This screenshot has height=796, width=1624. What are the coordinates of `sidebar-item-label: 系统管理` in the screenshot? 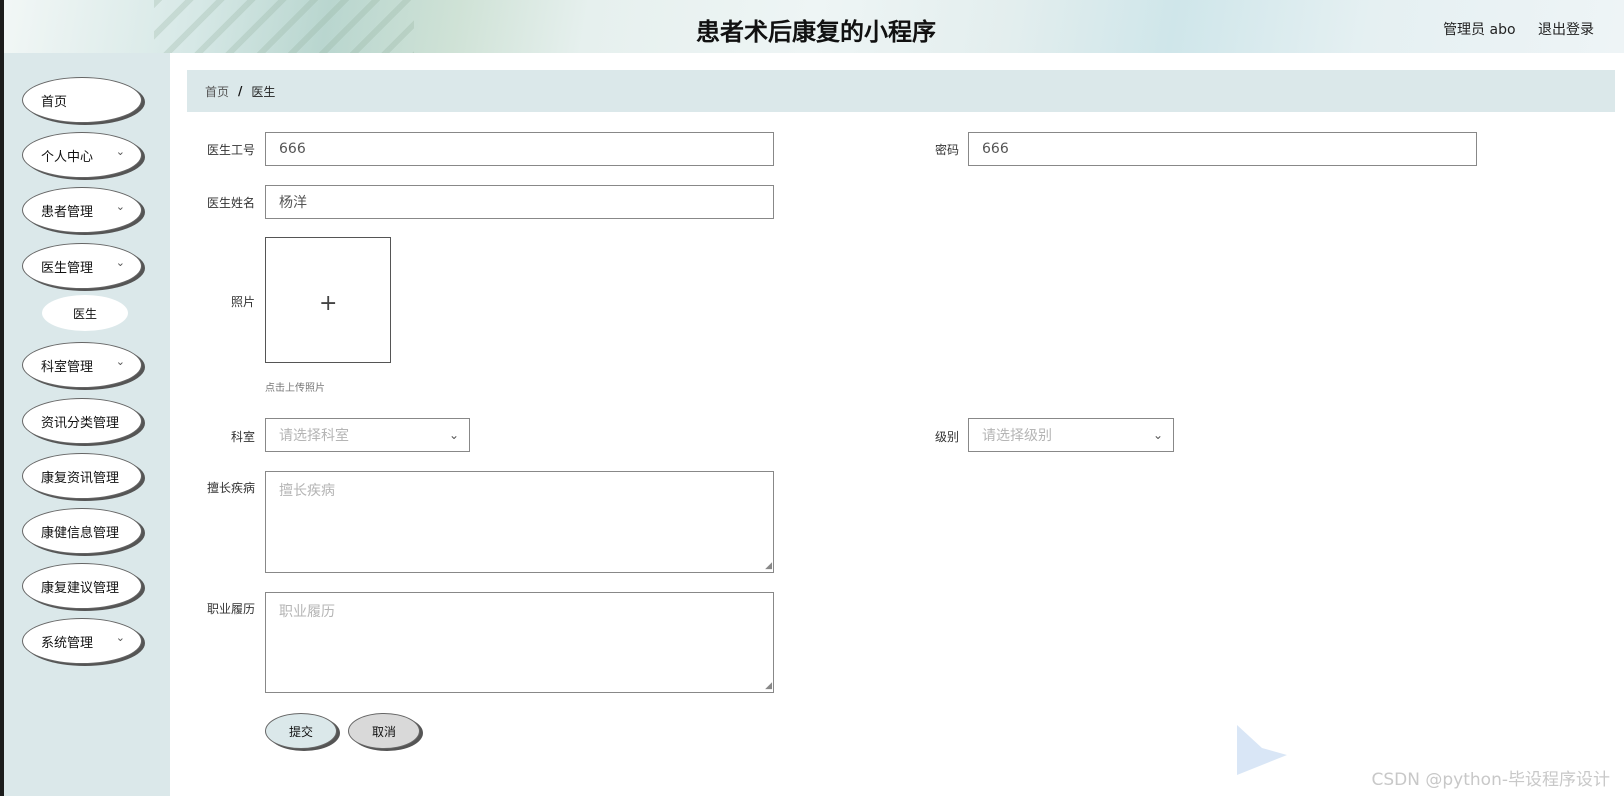 It's located at (67, 643).